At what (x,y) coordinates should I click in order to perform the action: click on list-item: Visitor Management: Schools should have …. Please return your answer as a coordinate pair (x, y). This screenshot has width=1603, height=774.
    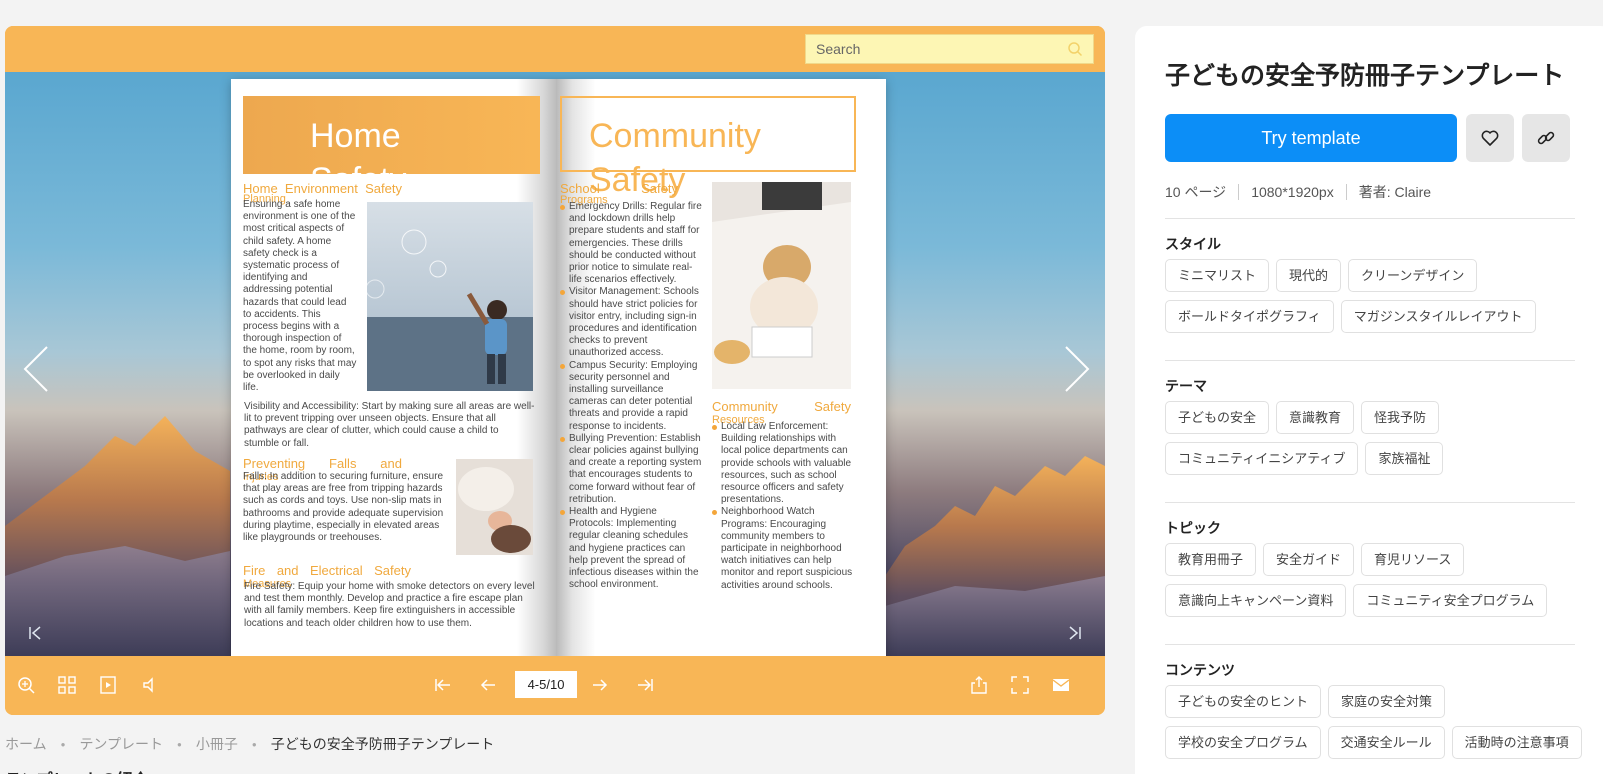
    Looking at the image, I should click on (631, 322).